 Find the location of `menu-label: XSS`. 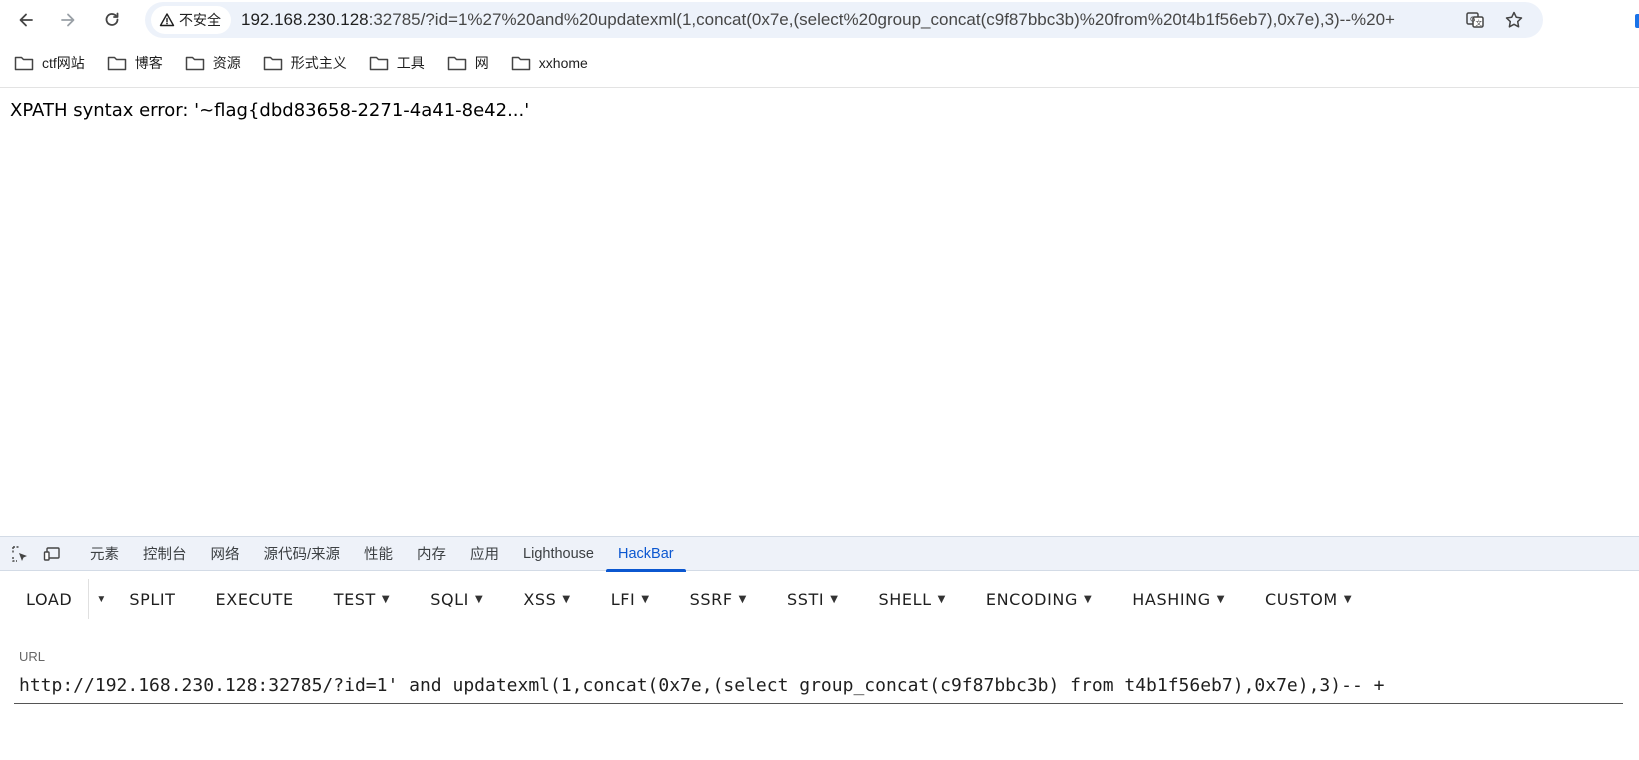

menu-label: XSS is located at coordinates (540, 599).